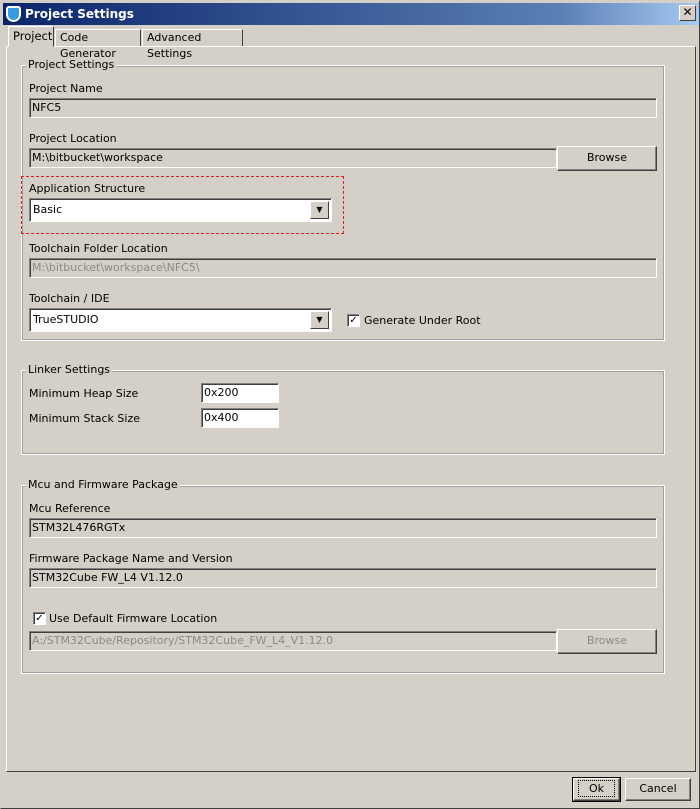 The image size is (700, 809). What do you see at coordinates (85, 418) in the screenshot?
I see `stack-size-label: Minimum Stack Size` at bounding box center [85, 418].